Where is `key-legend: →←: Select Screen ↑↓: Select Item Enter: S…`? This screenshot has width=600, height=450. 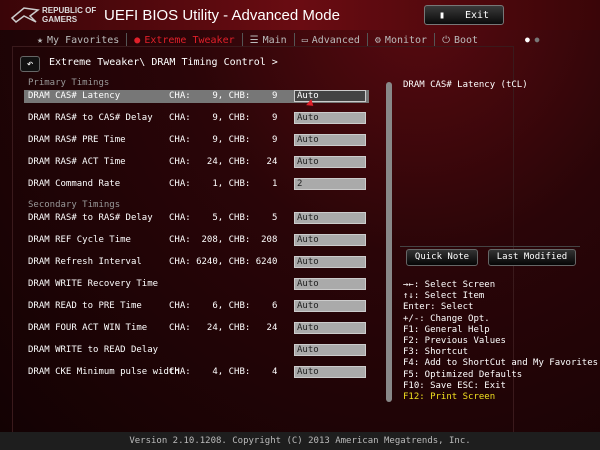 key-legend: →←: Select Screen ↑↓: Select Item Enter: S… is located at coordinates (500, 341).